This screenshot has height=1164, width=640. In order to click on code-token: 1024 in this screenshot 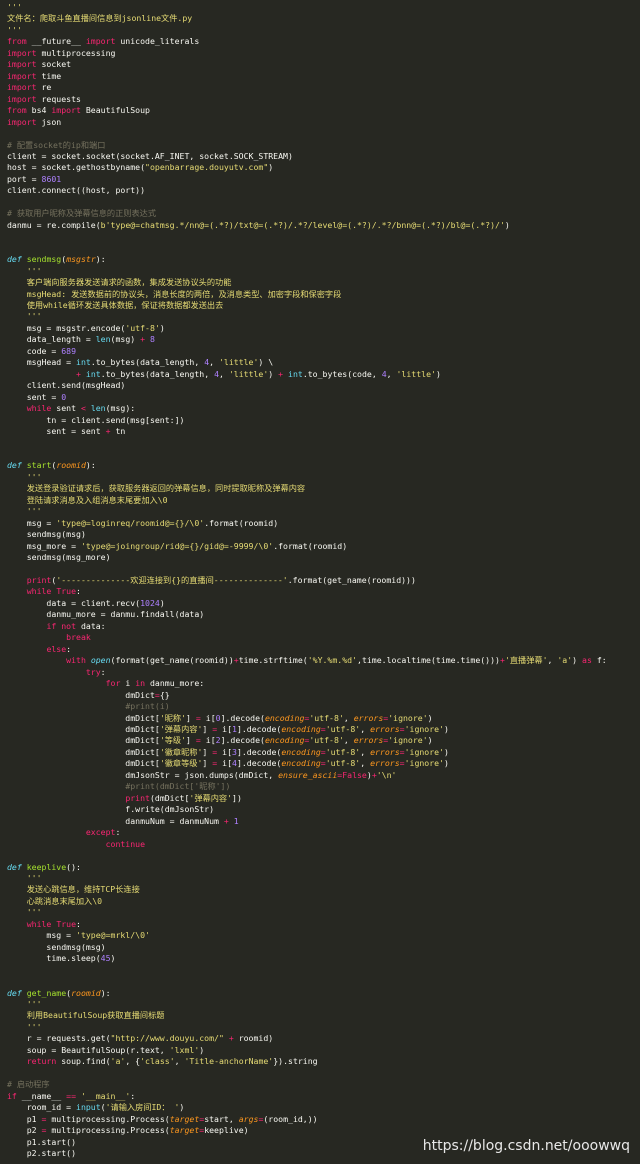, I will do `click(150, 602)`.